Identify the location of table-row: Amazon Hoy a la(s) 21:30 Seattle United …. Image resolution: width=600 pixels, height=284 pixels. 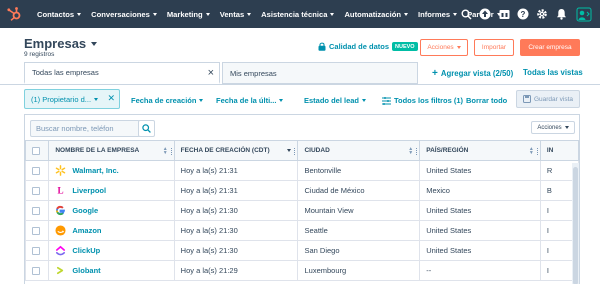
(302, 230).